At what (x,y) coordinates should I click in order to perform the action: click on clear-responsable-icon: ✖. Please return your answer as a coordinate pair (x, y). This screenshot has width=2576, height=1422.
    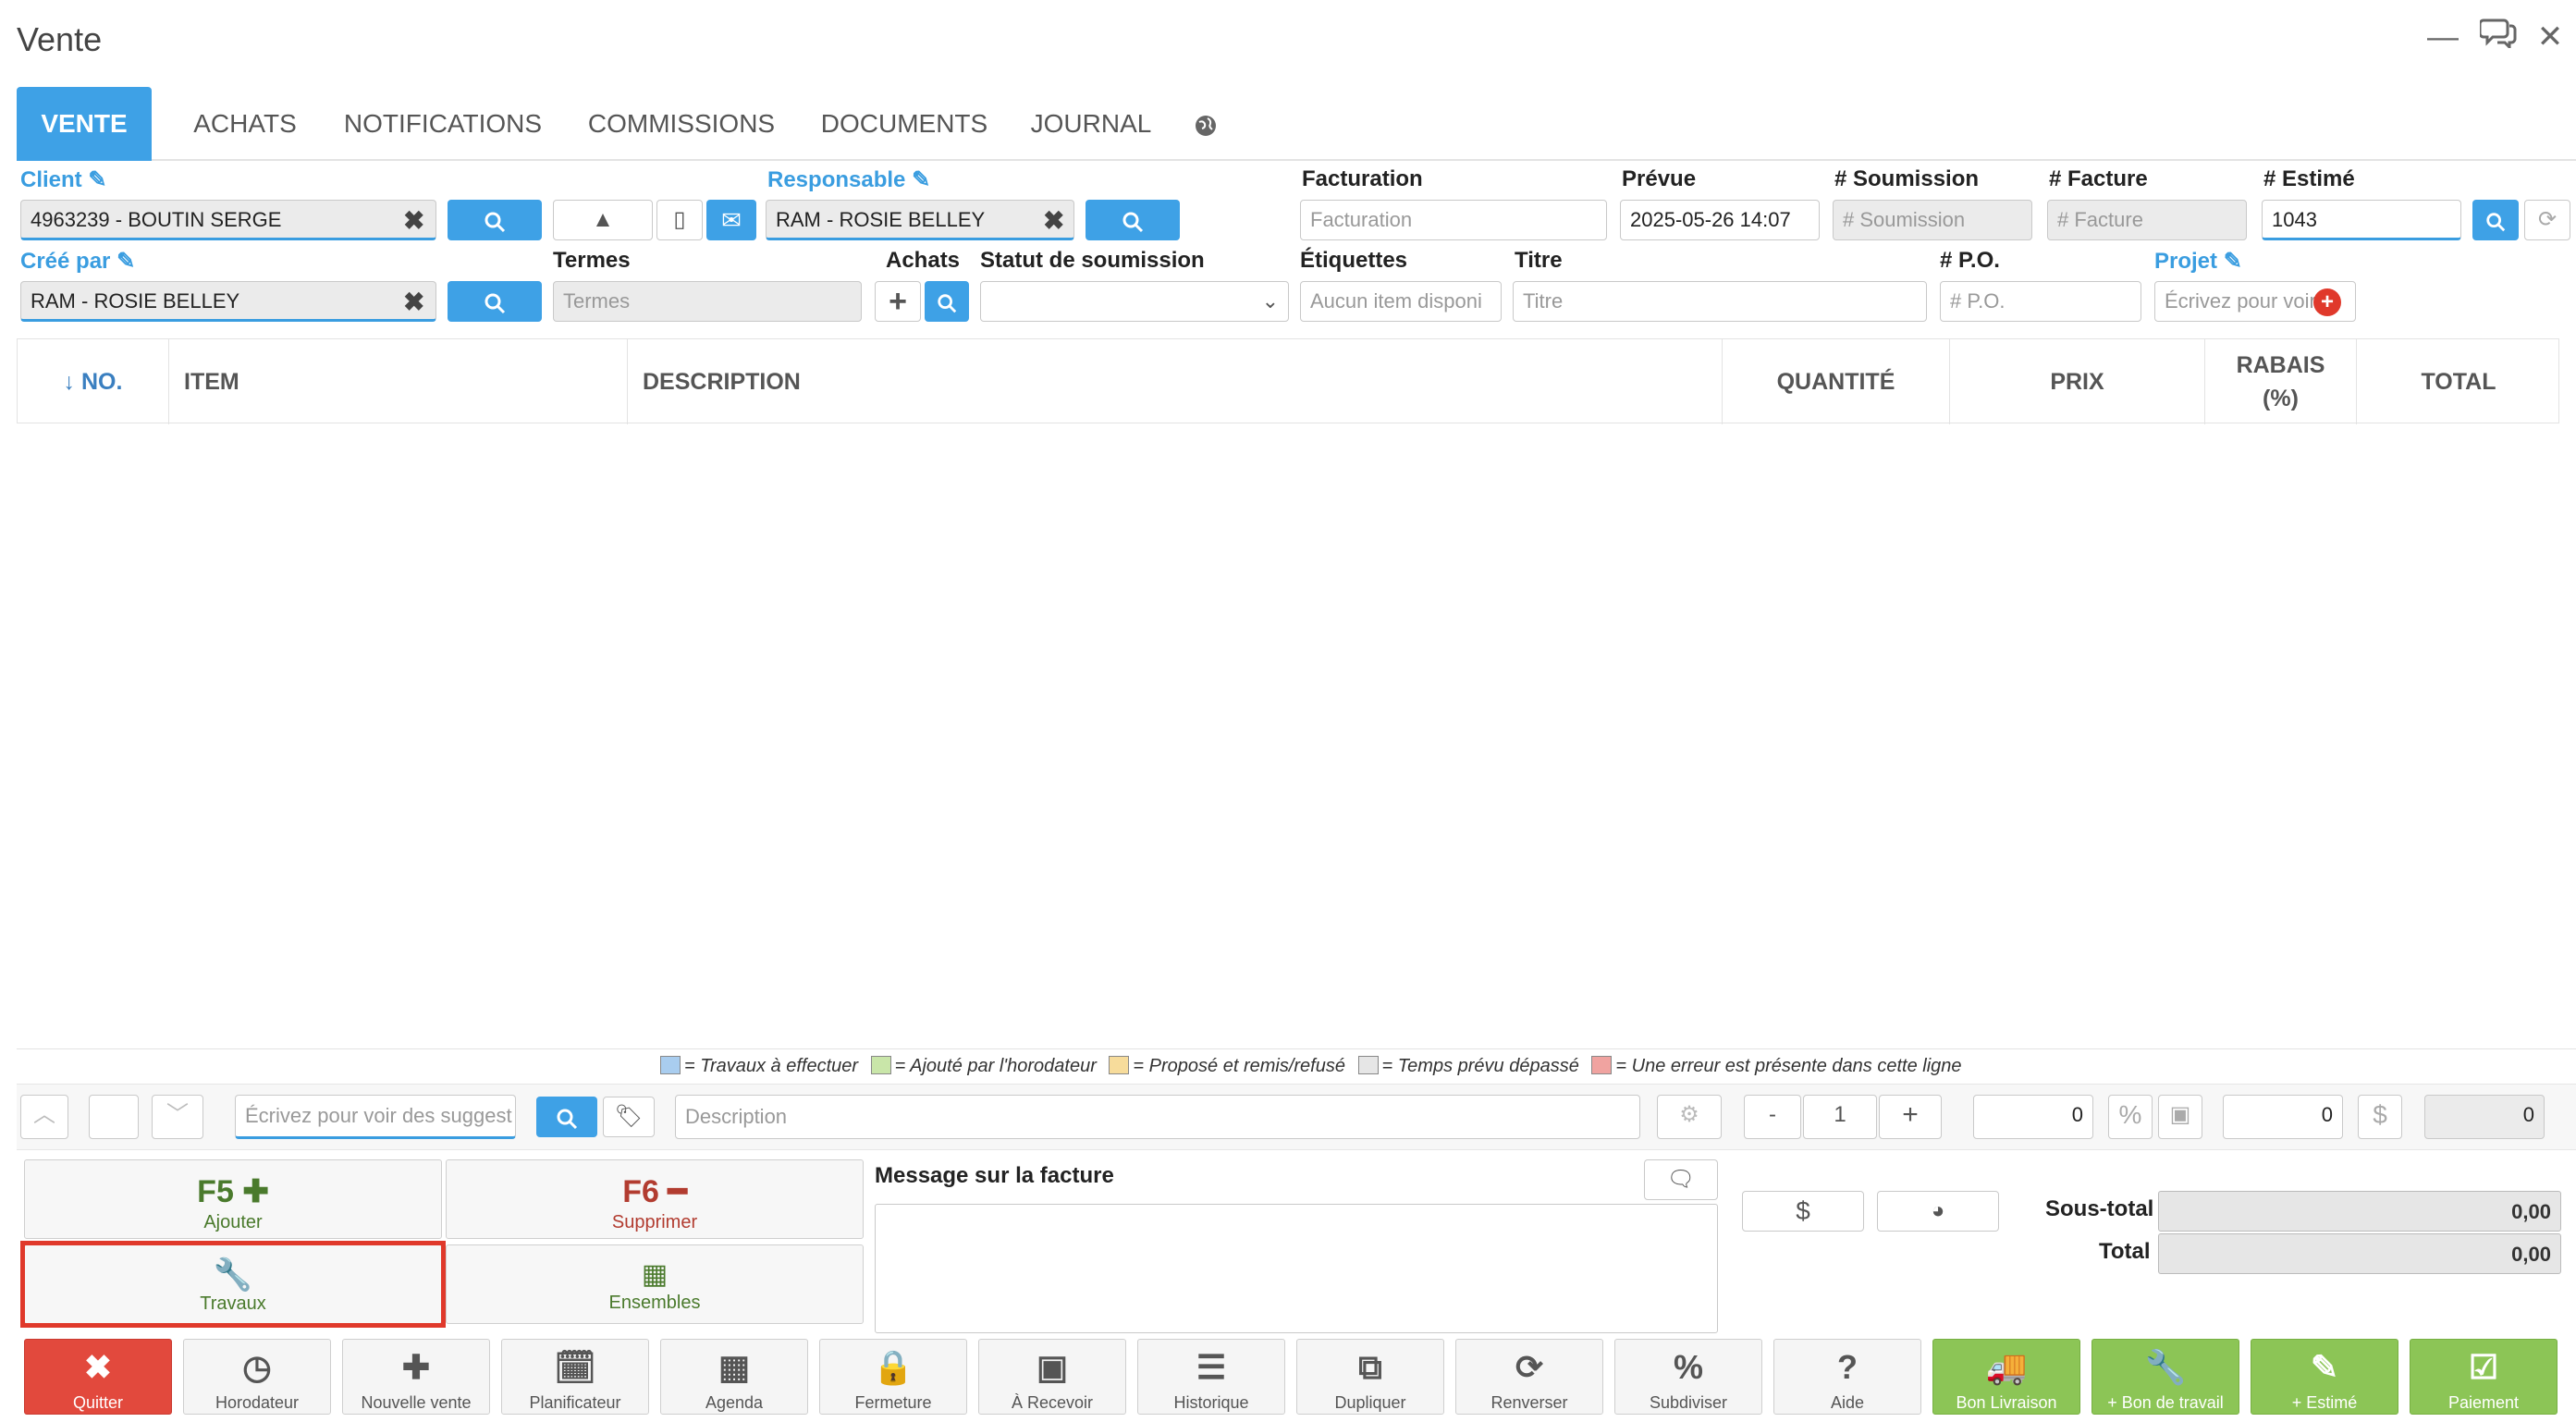
    Looking at the image, I should click on (1053, 220).